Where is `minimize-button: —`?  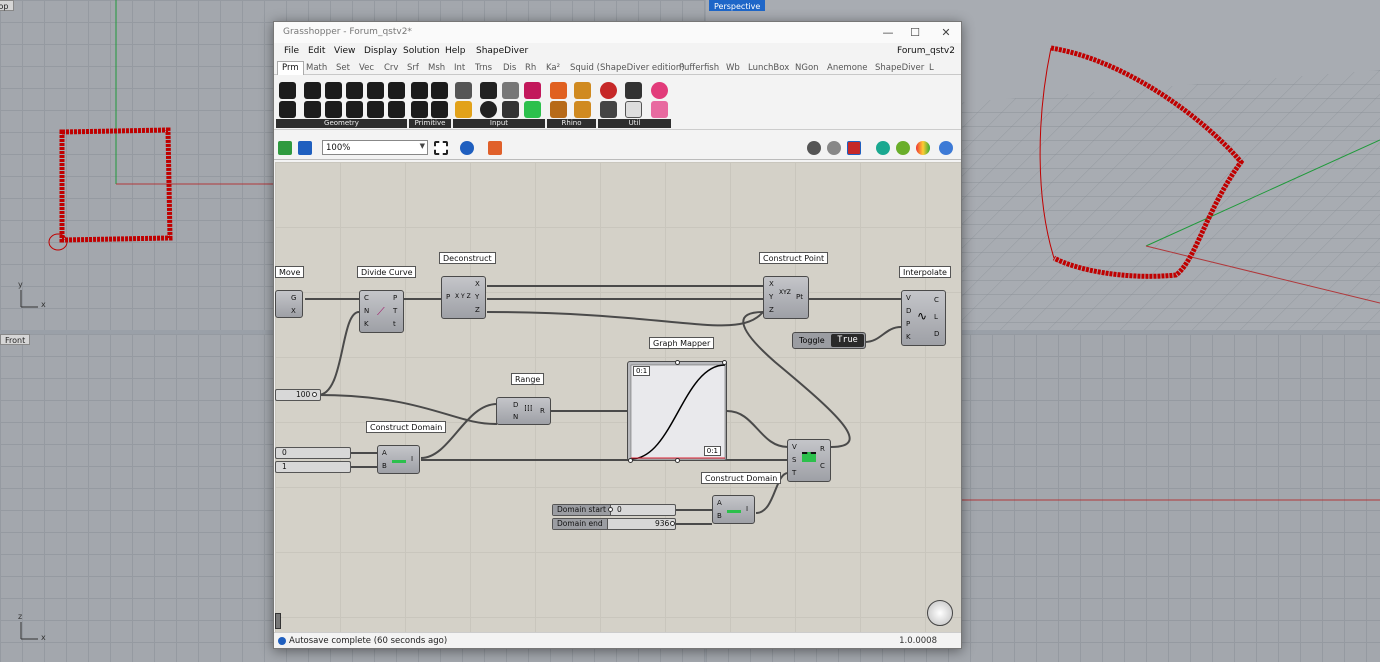
minimize-button: — is located at coordinates (888, 33).